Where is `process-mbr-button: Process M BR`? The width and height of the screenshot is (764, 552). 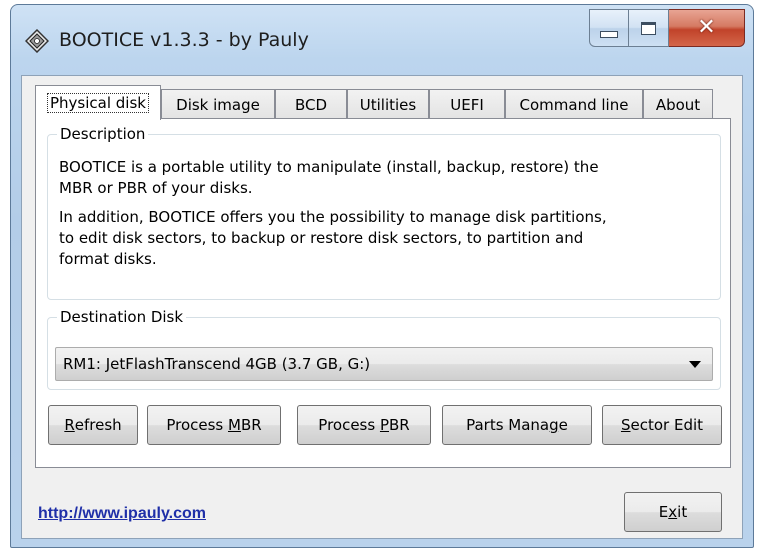 process-mbr-button: Process M BR is located at coordinates (214, 425).